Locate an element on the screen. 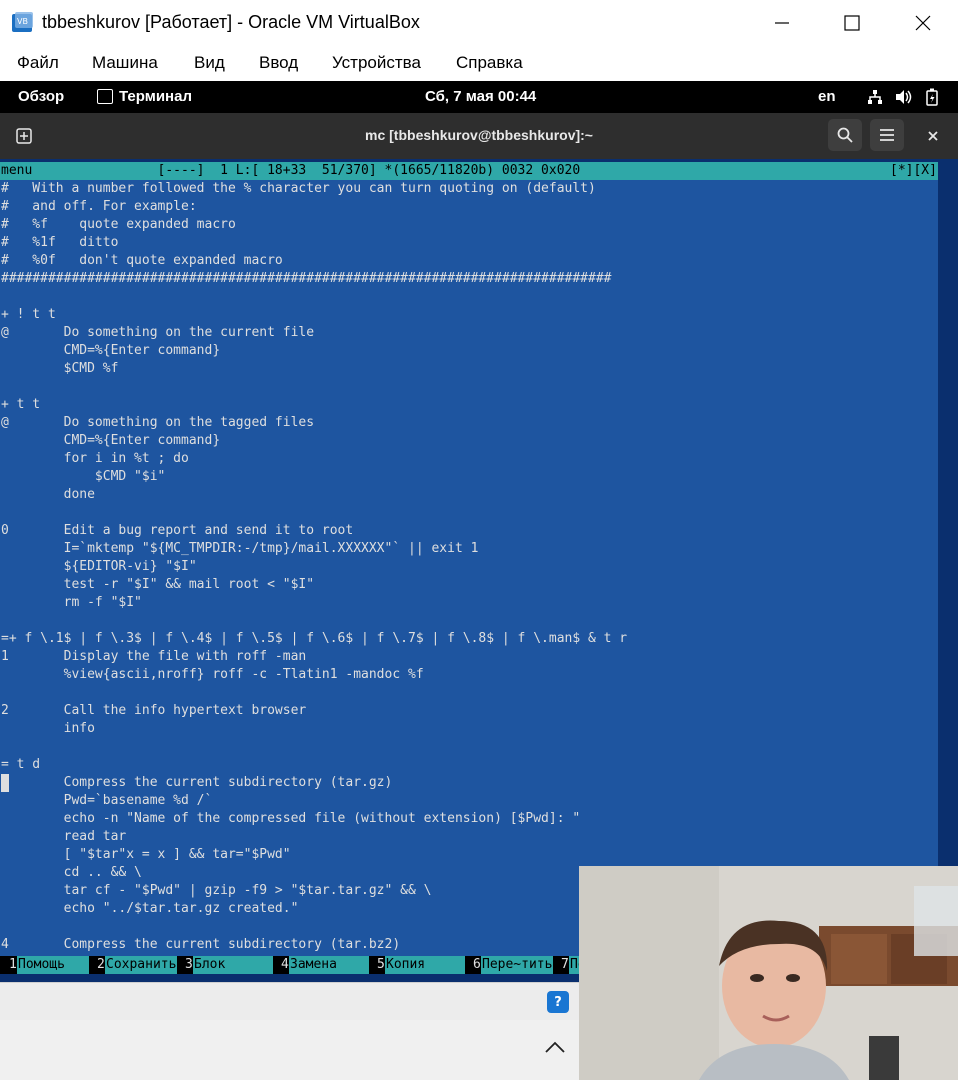 This screenshot has width=958, height=1080. code-line: $CMD "$i" is located at coordinates (83, 477).